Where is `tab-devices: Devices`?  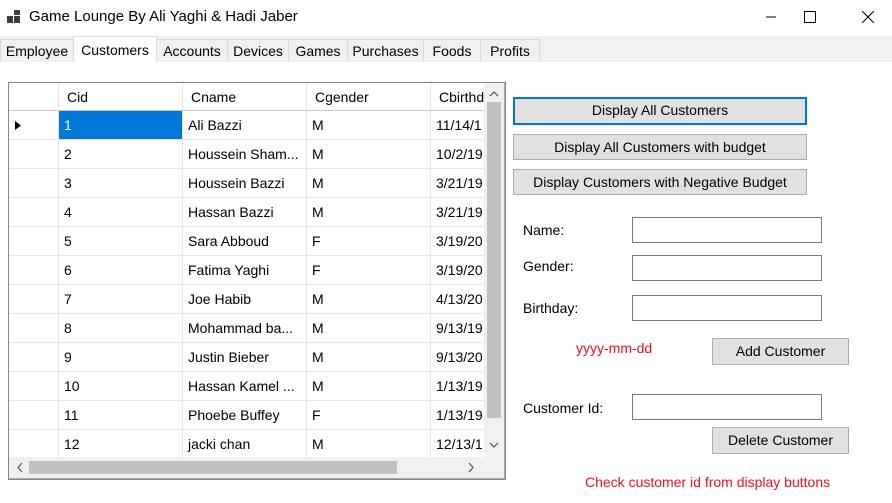
tab-devices: Devices is located at coordinates (258, 50).